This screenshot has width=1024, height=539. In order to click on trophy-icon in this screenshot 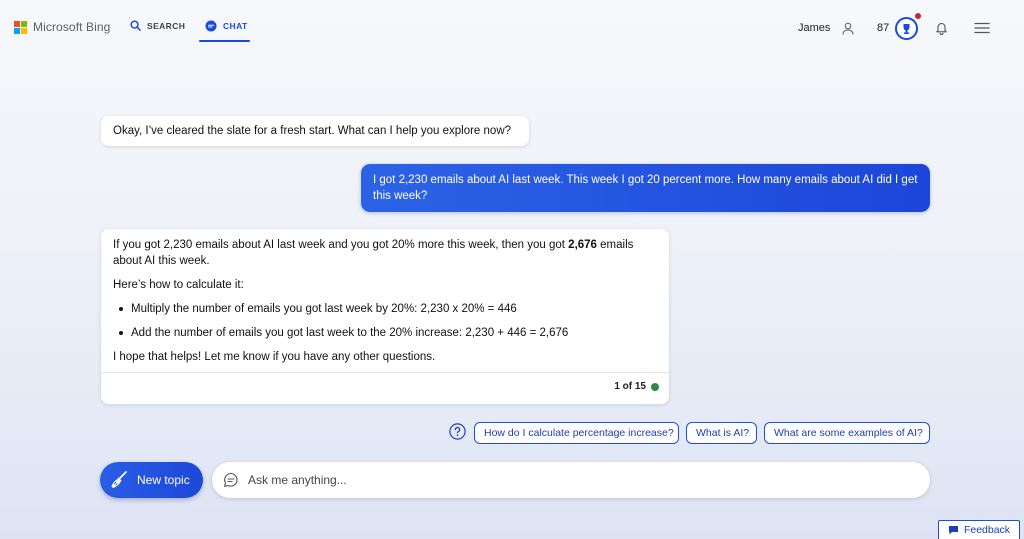, I will do `click(906, 28)`.